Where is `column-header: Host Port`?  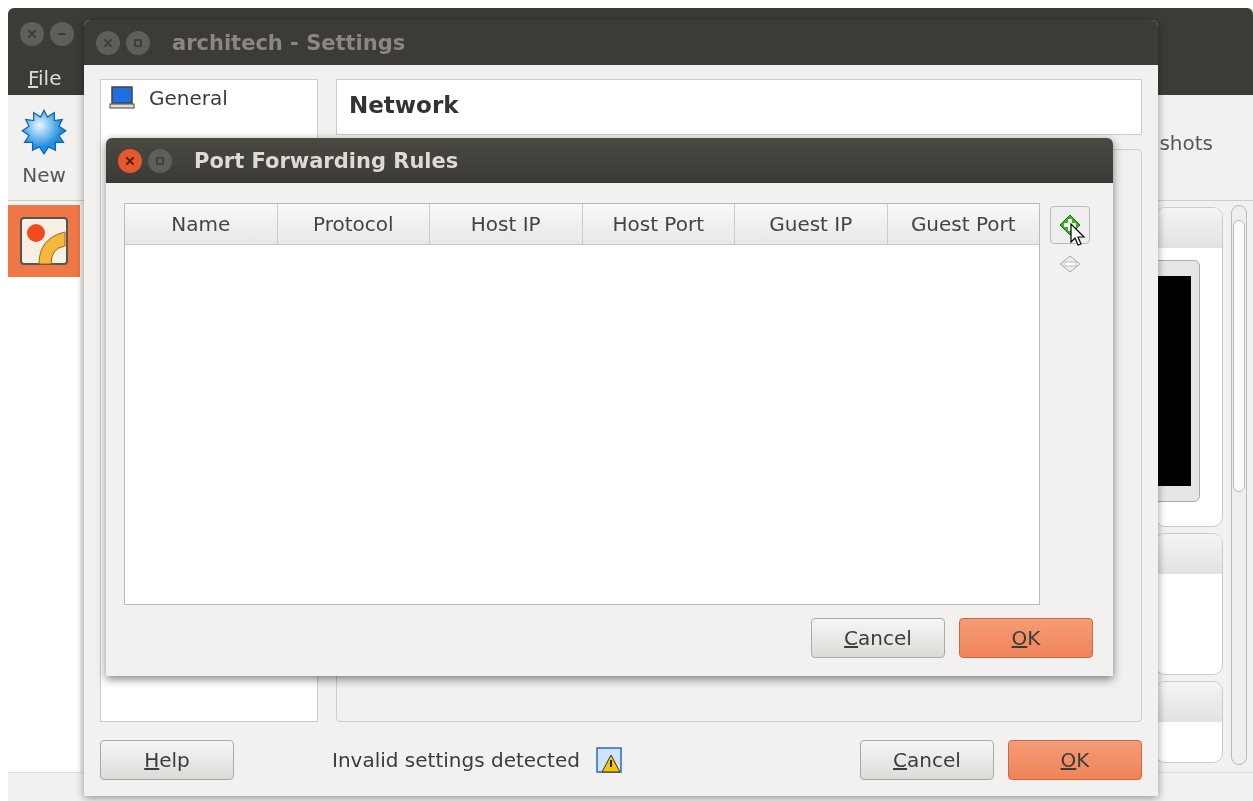
column-header: Host Port is located at coordinates (658, 224).